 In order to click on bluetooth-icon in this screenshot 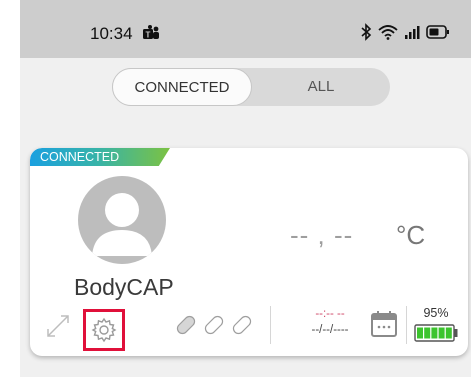, I will do `click(366, 32)`.